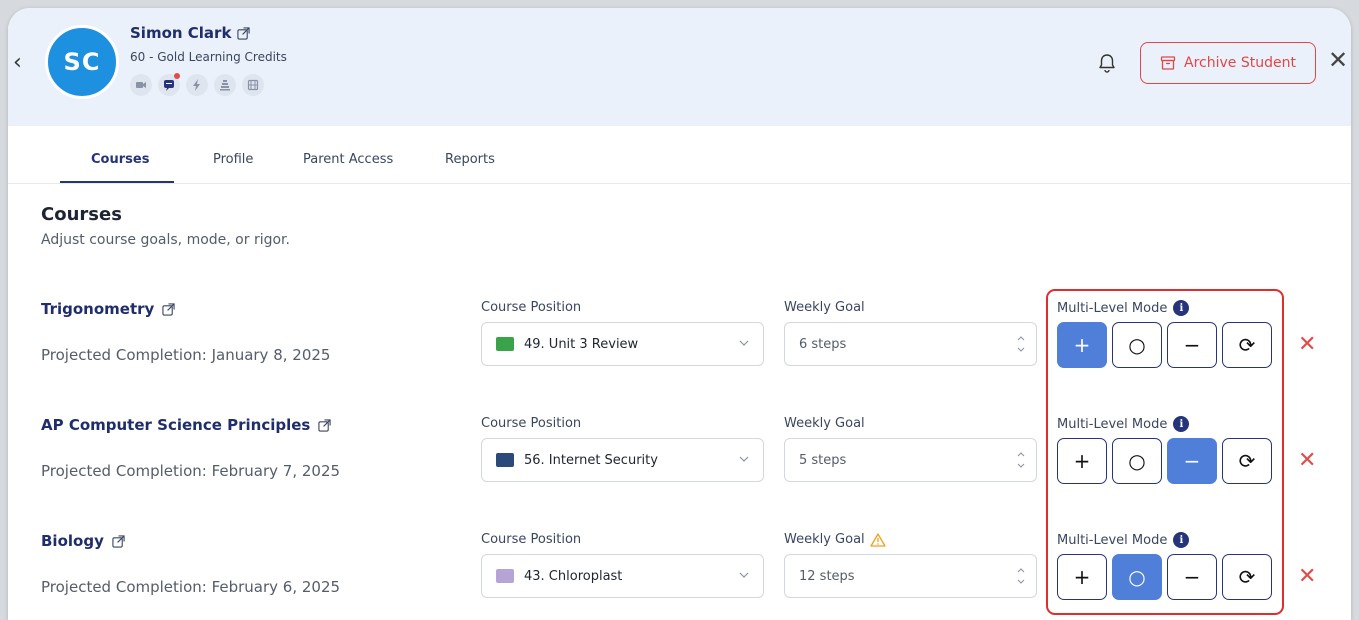 The height and width of the screenshot is (620, 1359). I want to click on student-status-icons, so click(197, 84).